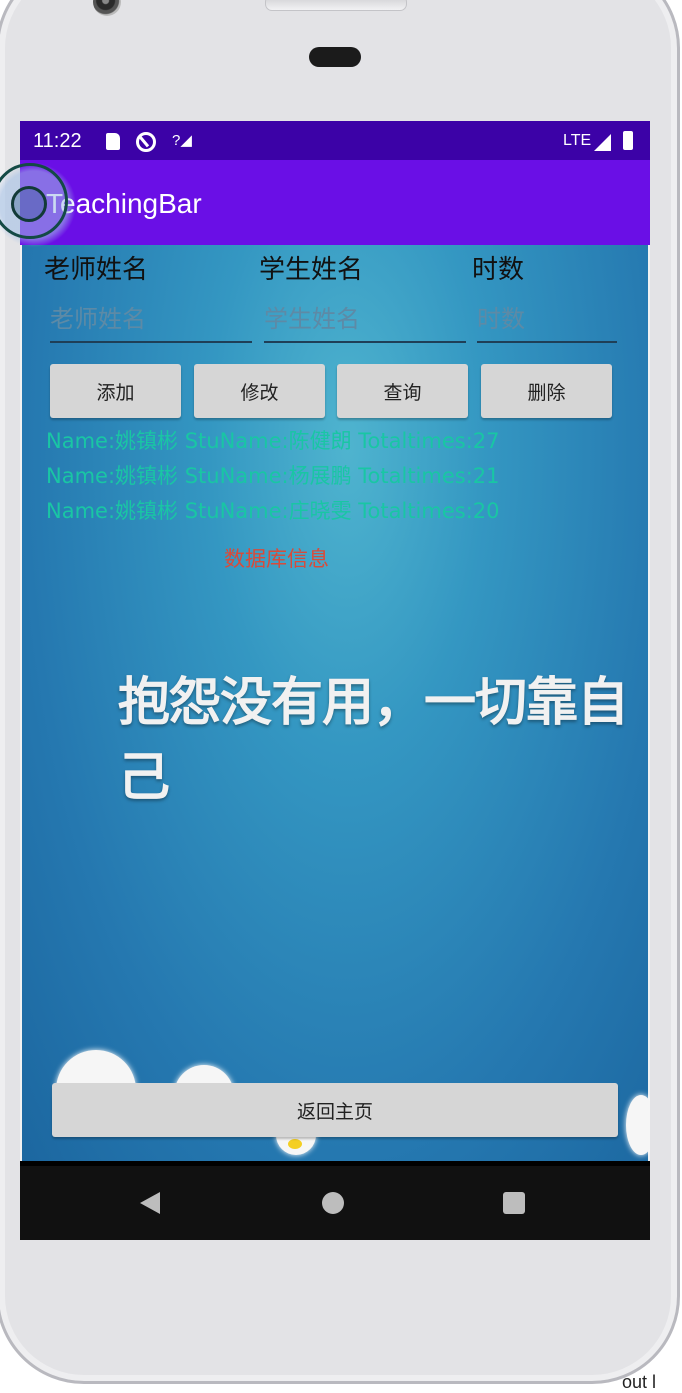 The height and width of the screenshot is (1393, 682). I want to click on teacher-name-input, so click(151, 320).